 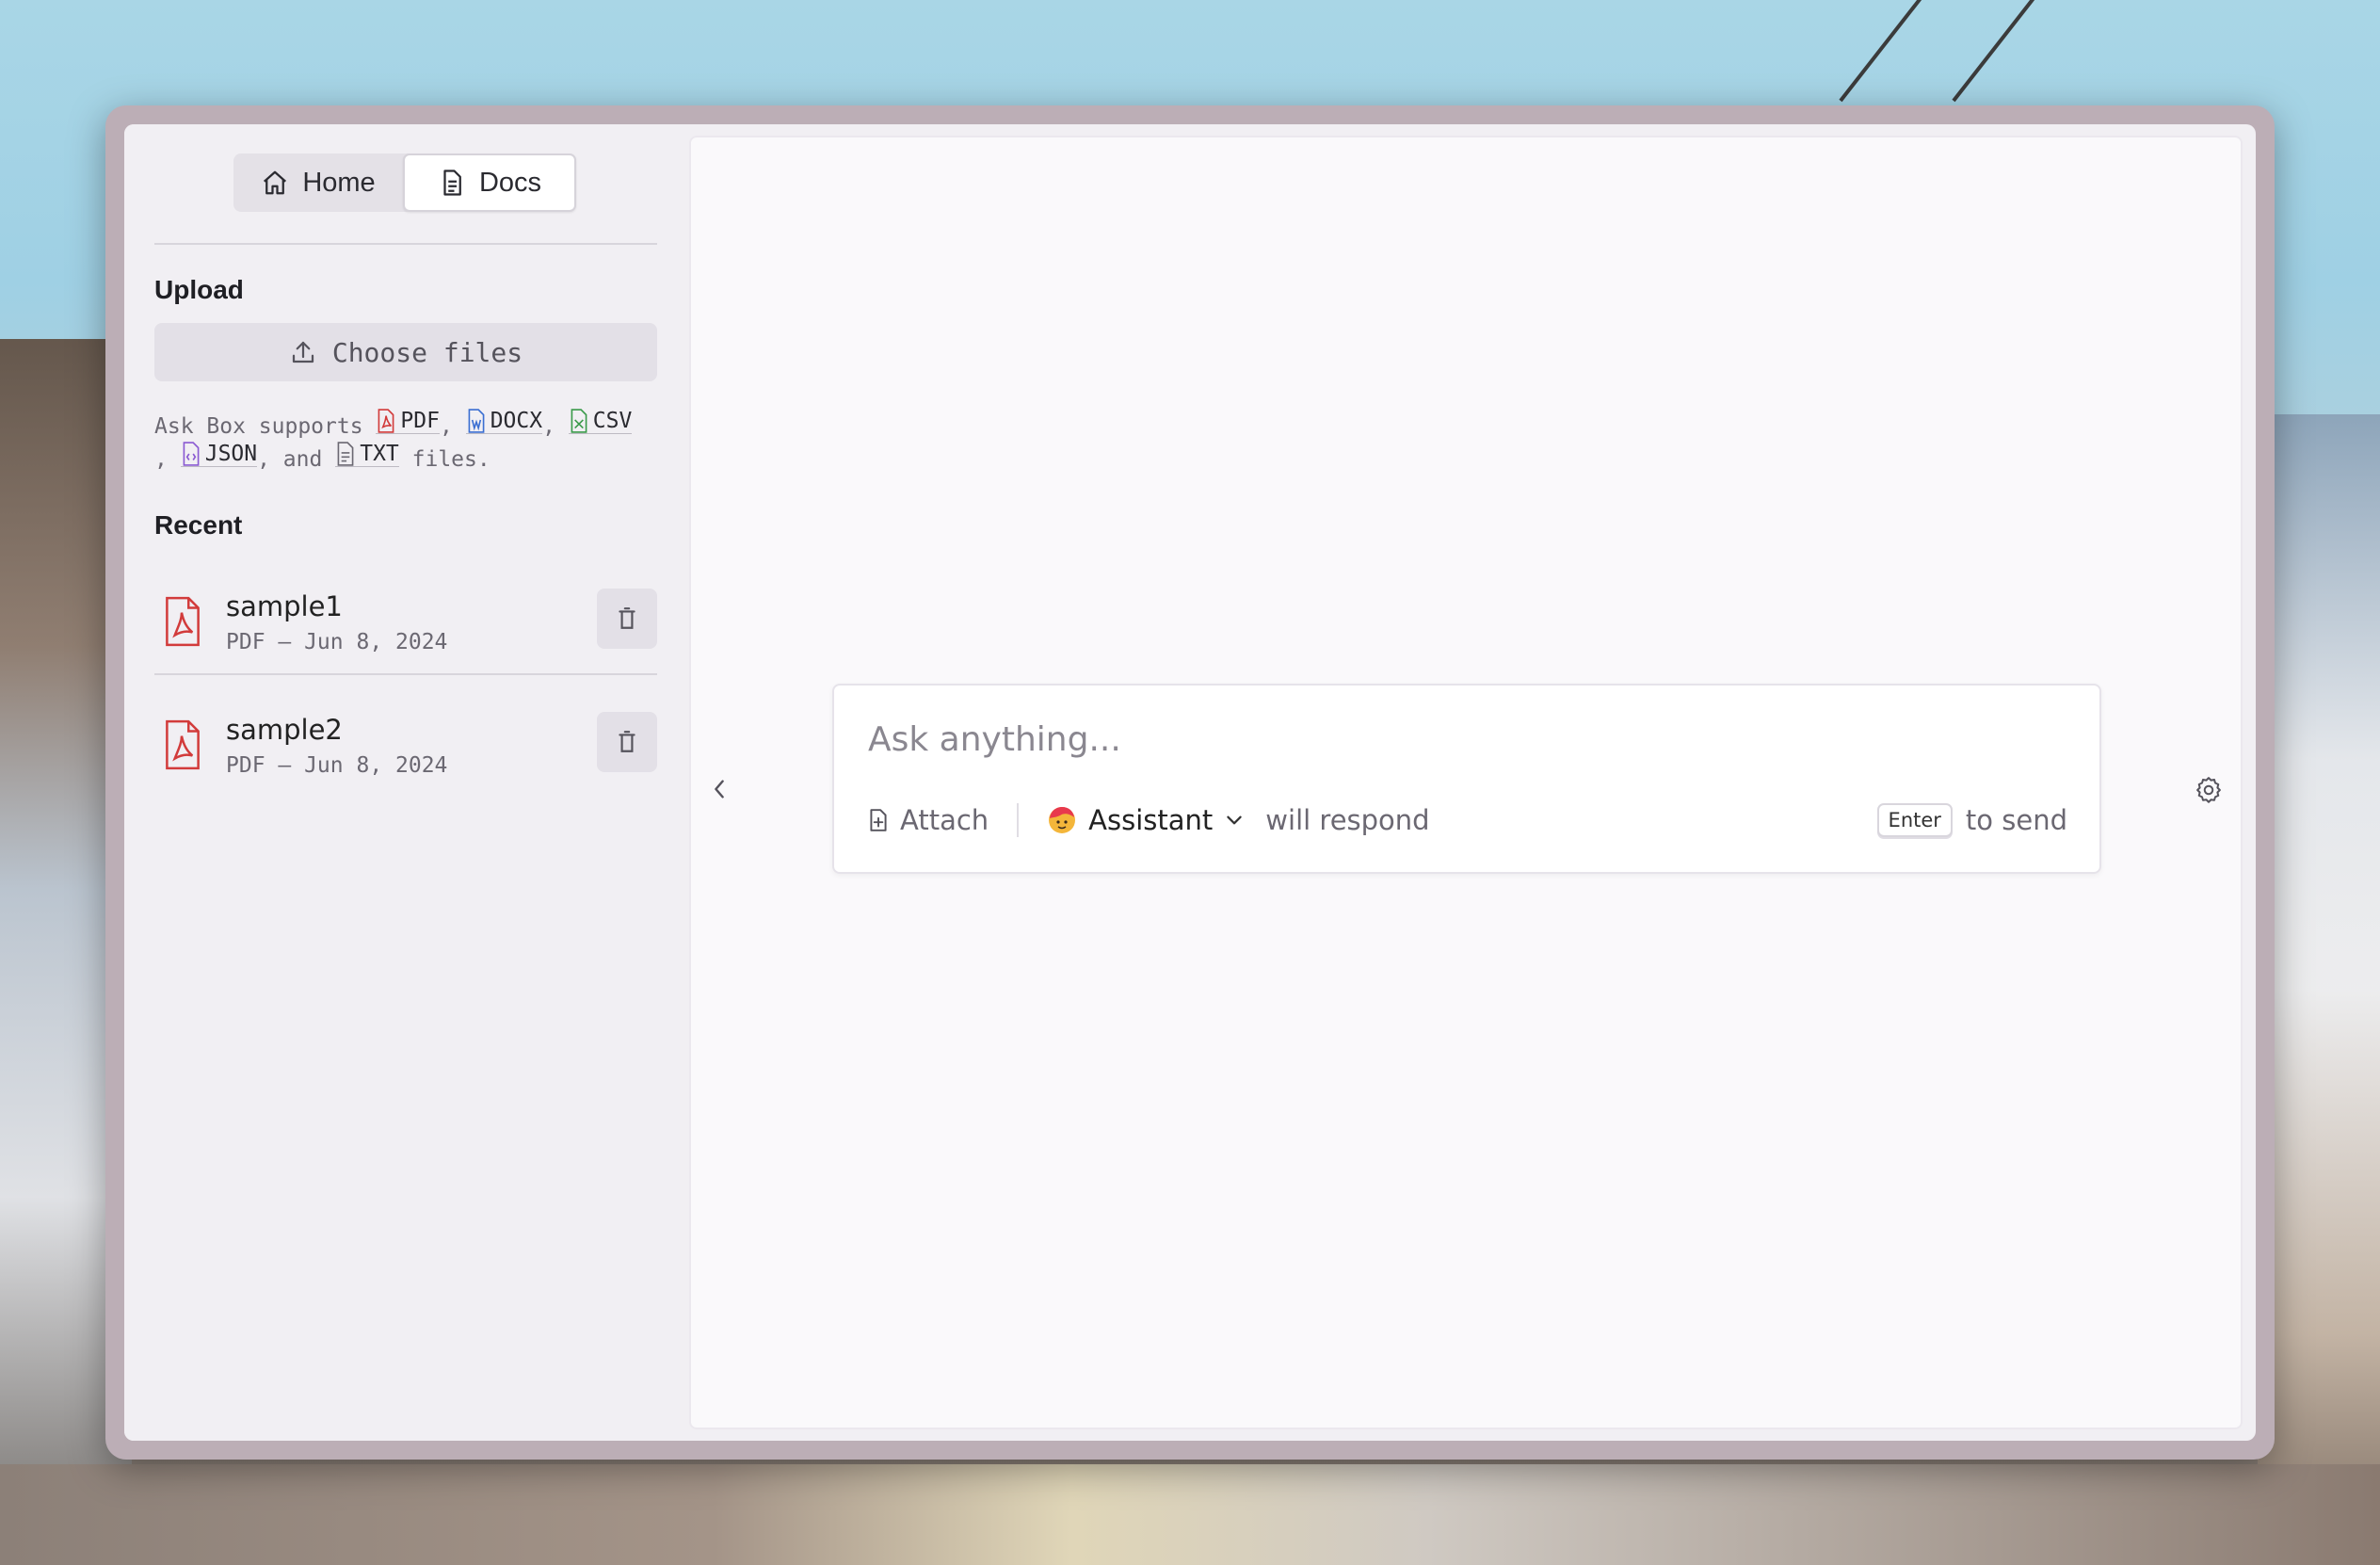 What do you see at coordinates (427, 352) in the screenshot?
I see `choose-files-label: Choose files` at bounding box center [427, 352].